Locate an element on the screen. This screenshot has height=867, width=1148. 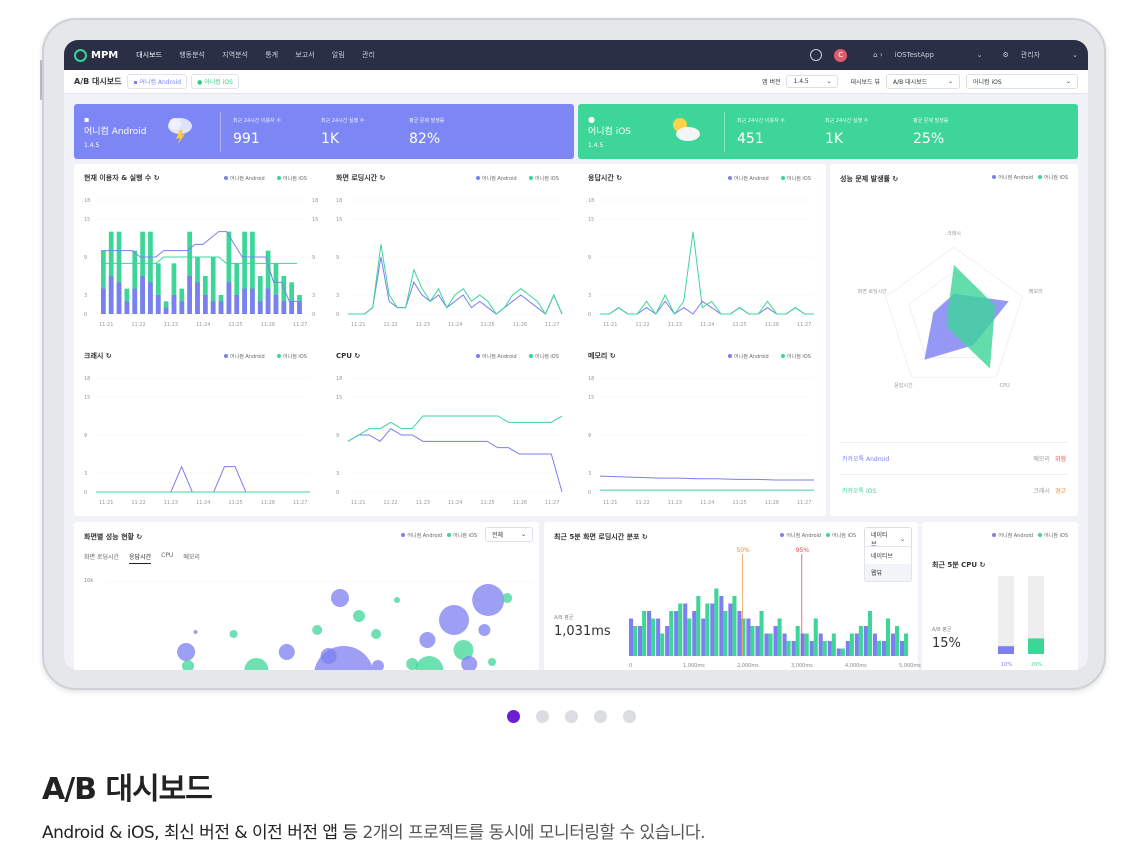
x-tick-label: 11:26 is located at coordinates (268, 325).